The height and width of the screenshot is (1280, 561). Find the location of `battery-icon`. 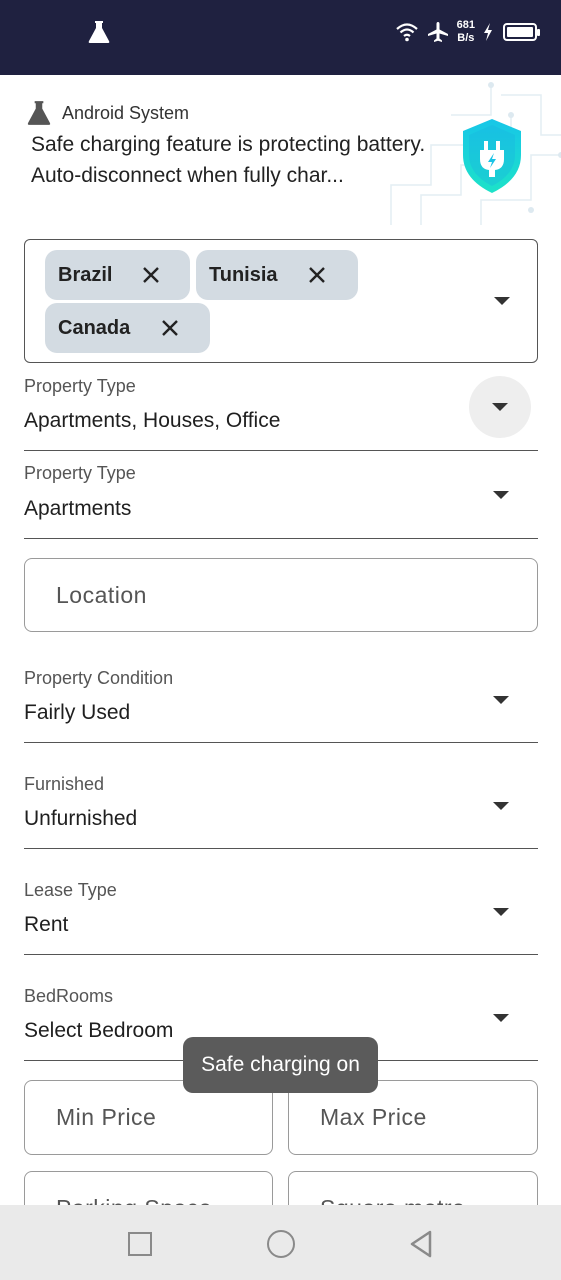

battery-icon is located at coordinates (521, 32).